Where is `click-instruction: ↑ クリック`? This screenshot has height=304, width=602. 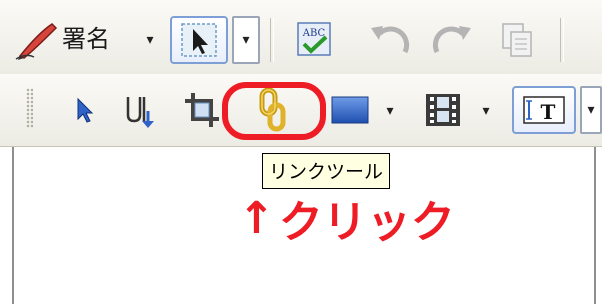
click-instruction: ↑ クリック is located at coordinates (346, 219).